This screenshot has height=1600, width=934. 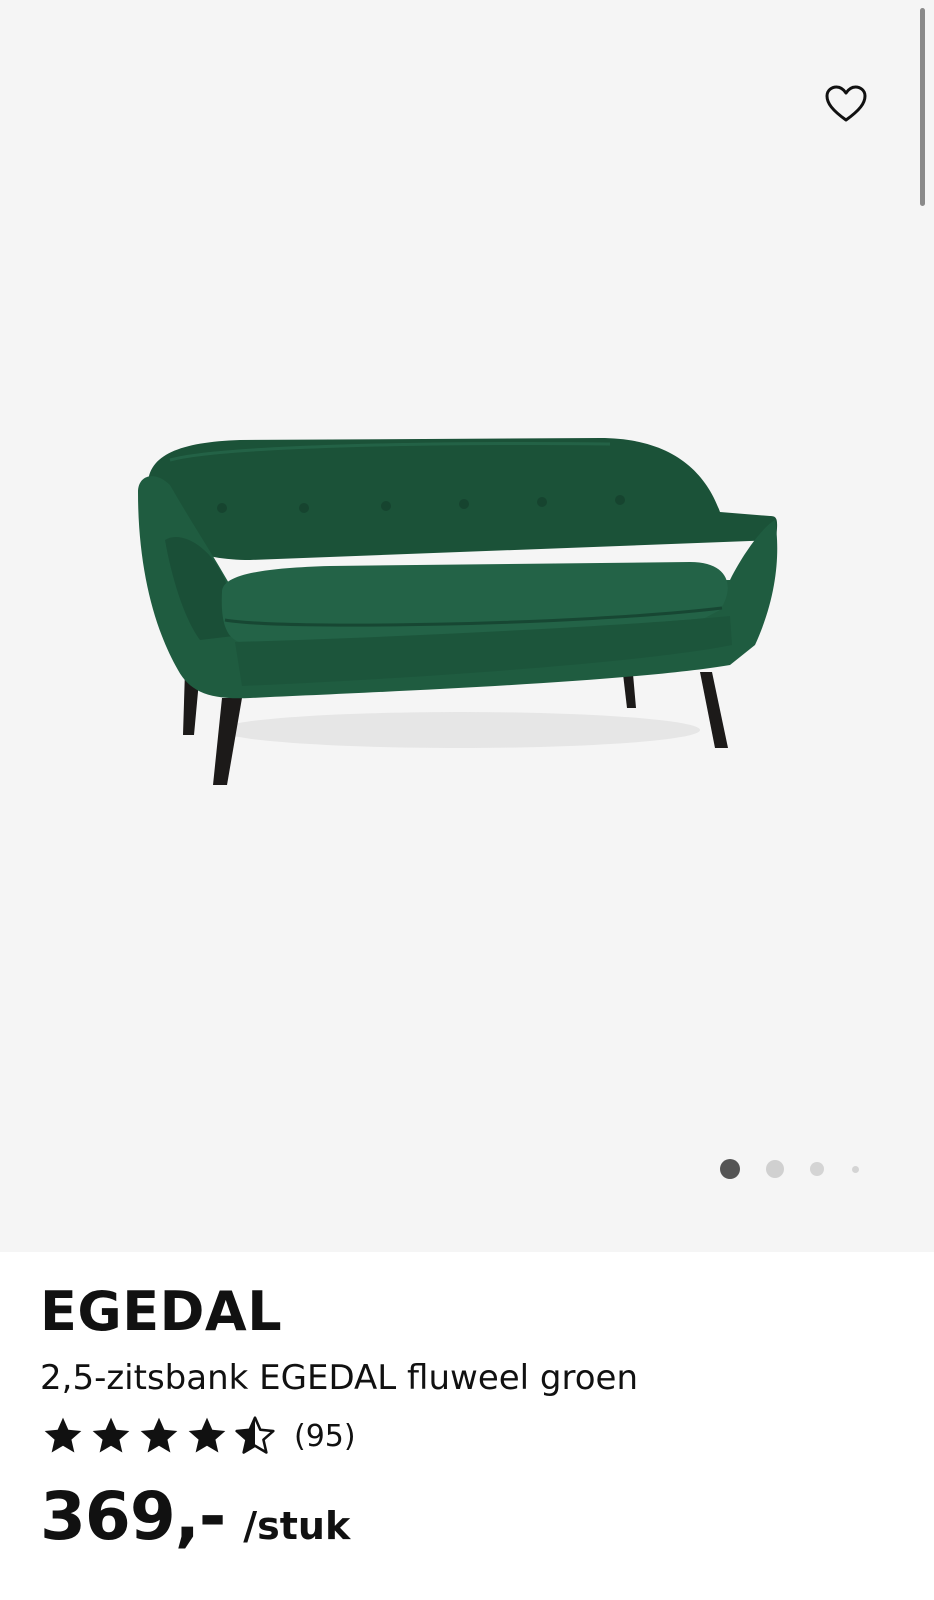 I want to click on gallery-pagination, so click(x=793, y=1169).